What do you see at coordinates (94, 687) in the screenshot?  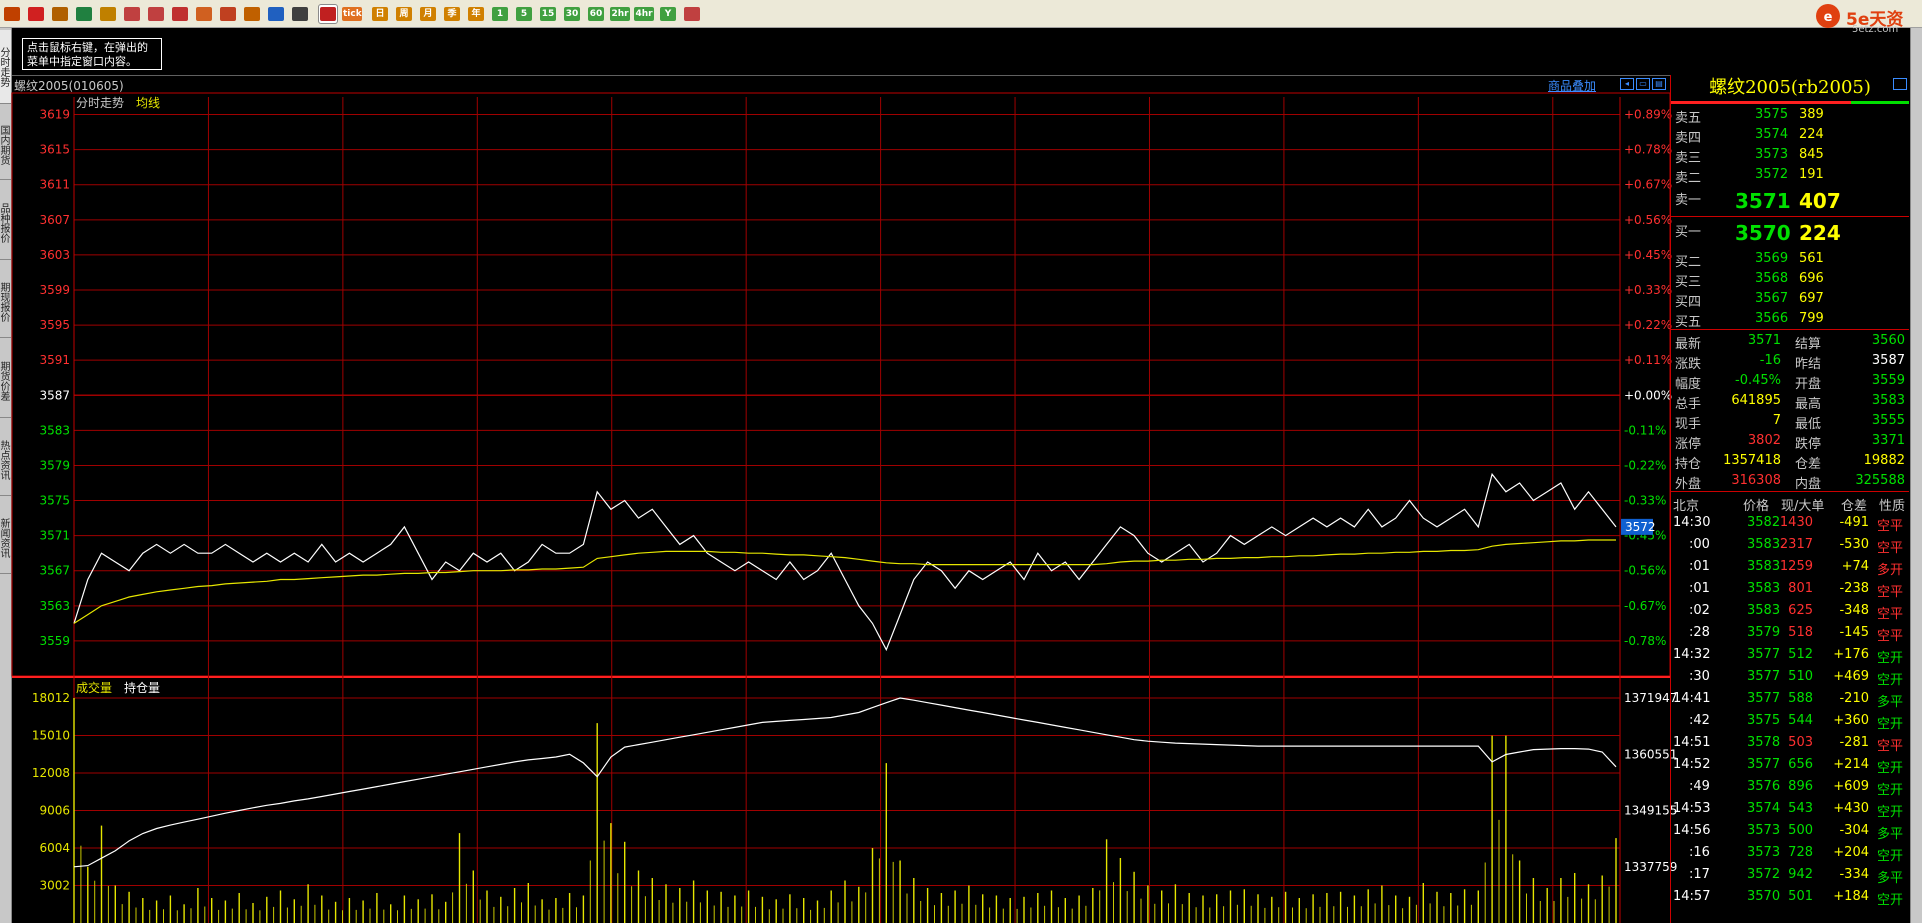 I see `volume-chart-title: 成交量` at bounding box center [94, 687].